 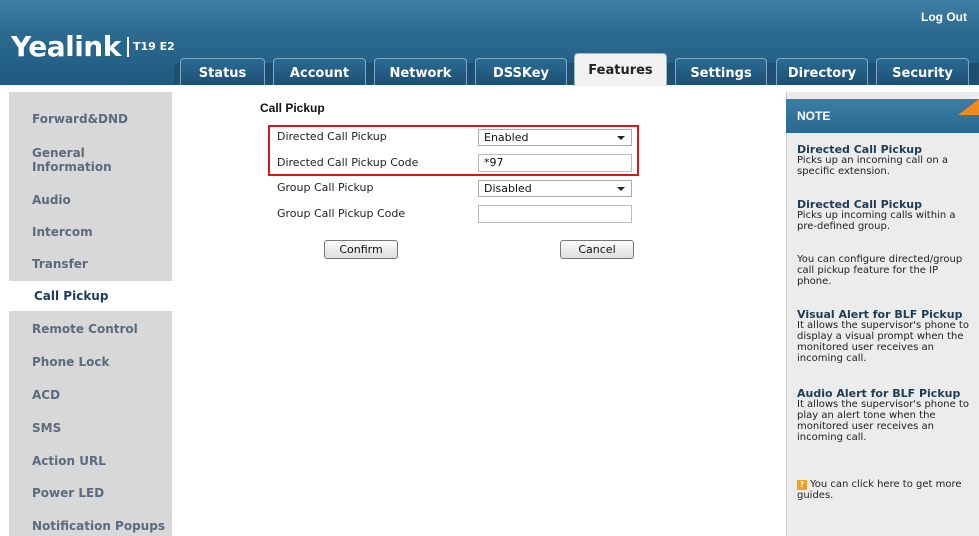 I want to click on group-call-pickup-code-input, so click(x=555, y=214).